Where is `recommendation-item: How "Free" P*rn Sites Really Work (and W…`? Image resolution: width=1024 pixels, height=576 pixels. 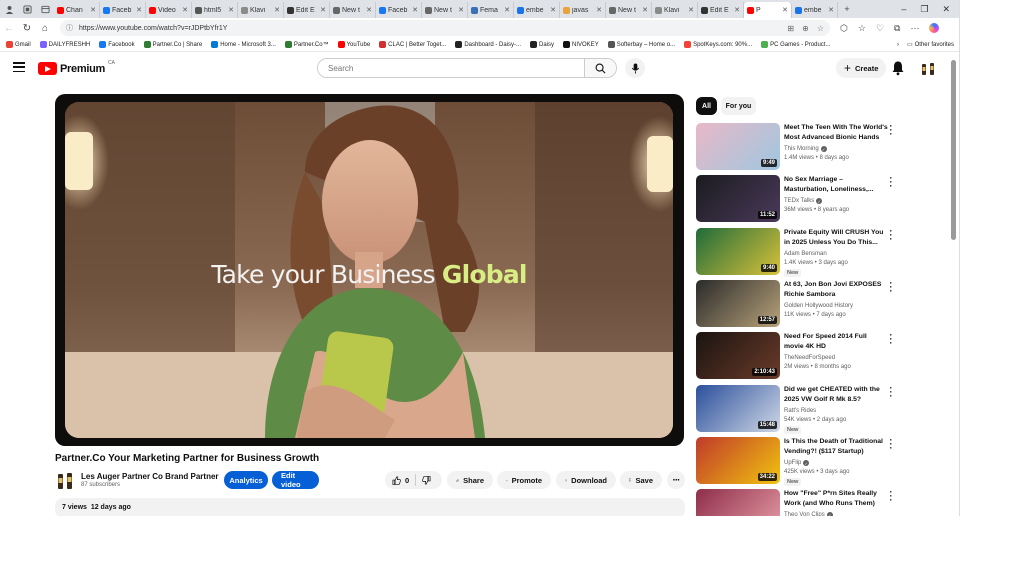
recommendation-item: How "Free" P*rn Sites Really Work (and W… is located at coordinates (799, 502).